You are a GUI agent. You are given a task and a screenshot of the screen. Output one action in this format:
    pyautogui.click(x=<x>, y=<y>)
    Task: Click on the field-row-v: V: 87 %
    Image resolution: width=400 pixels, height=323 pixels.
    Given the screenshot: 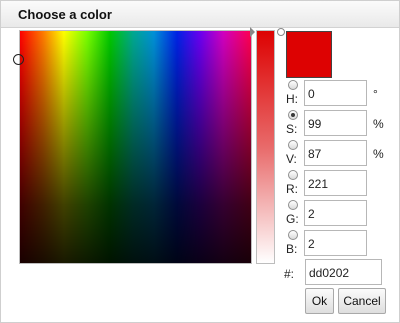 What is the action you would take?
    pyautogui.click(x=338, y=154)
    